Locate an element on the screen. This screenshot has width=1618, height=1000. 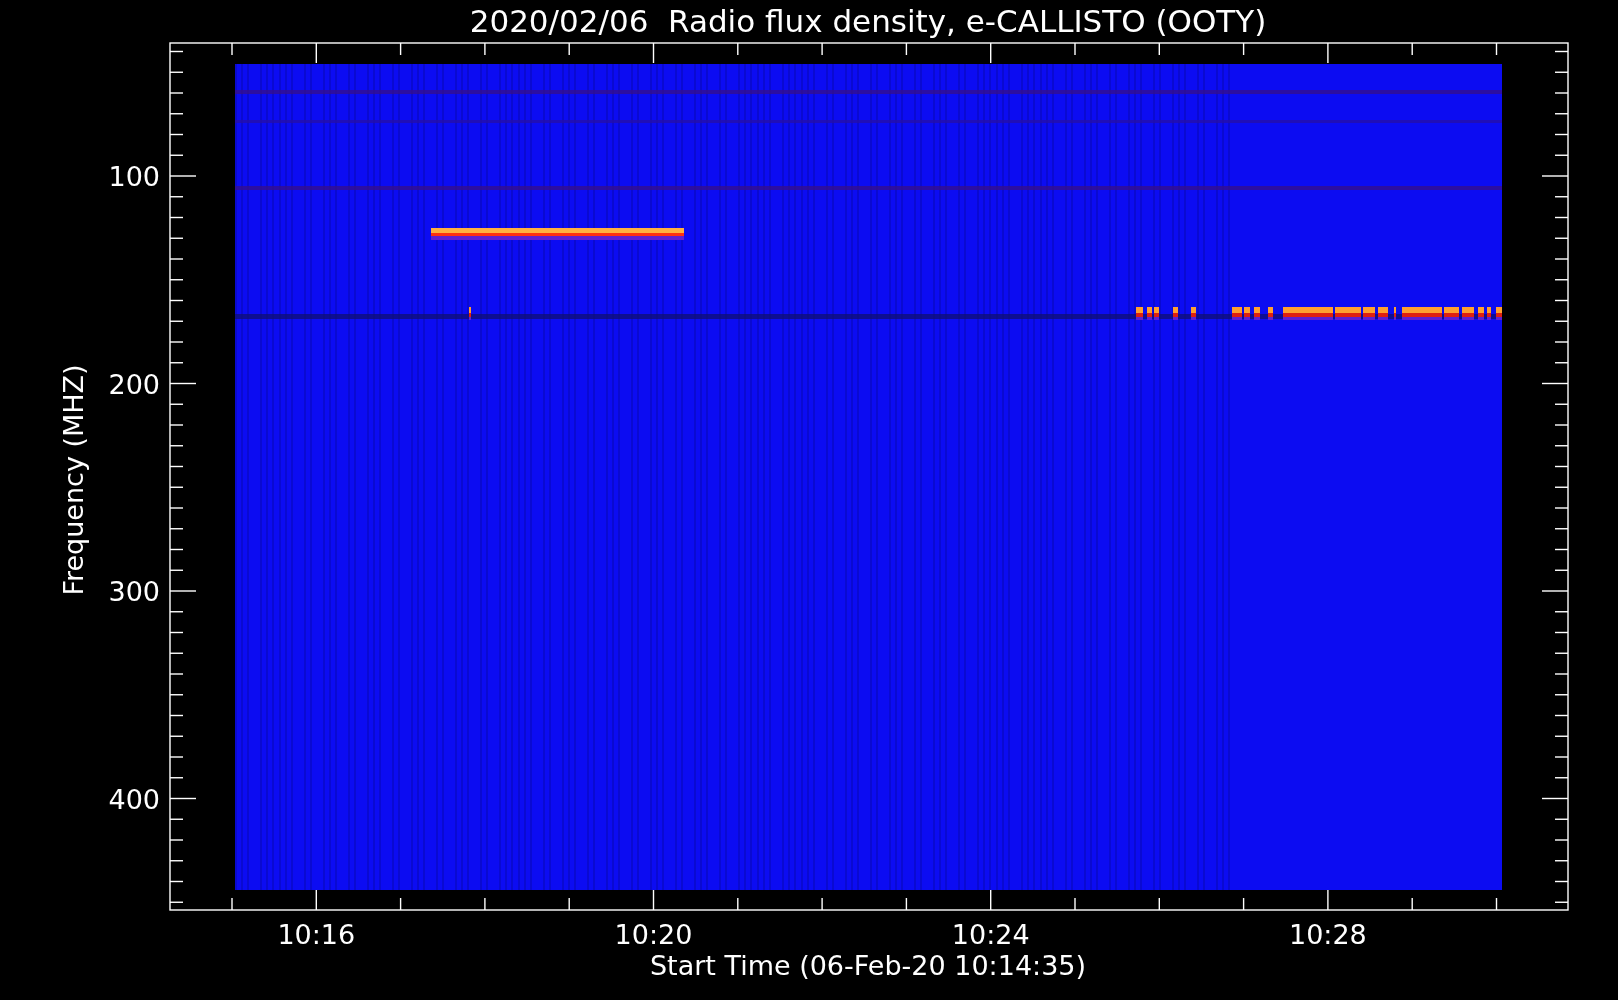
tick-label: 200 is located at coordinates (134, 384).